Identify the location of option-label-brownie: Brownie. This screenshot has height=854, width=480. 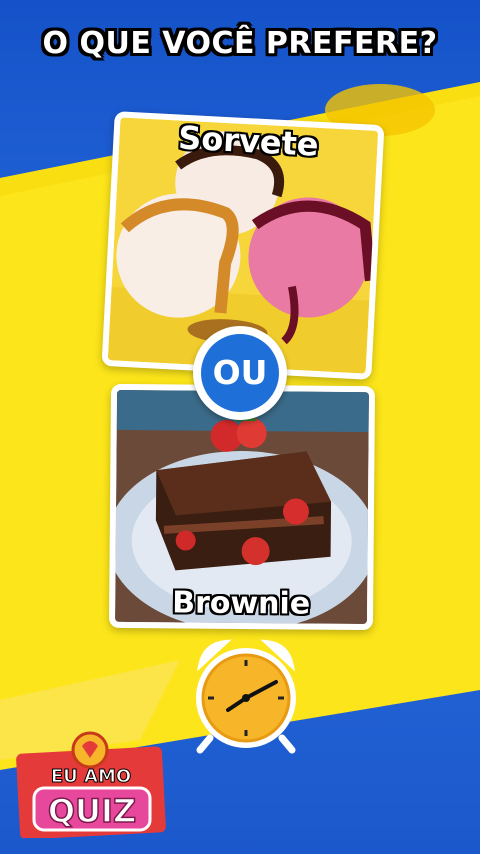
(241, 603).